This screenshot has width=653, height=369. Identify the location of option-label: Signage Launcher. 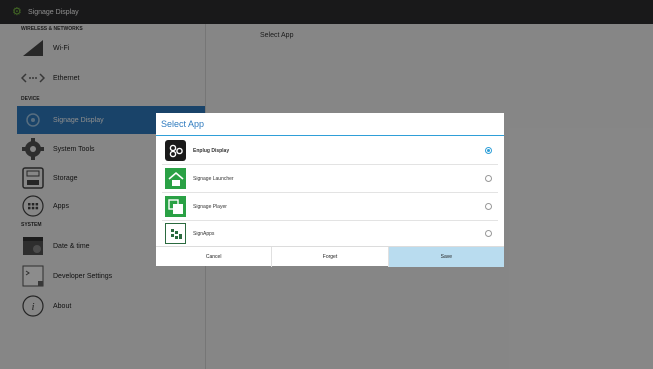
(213, 178).